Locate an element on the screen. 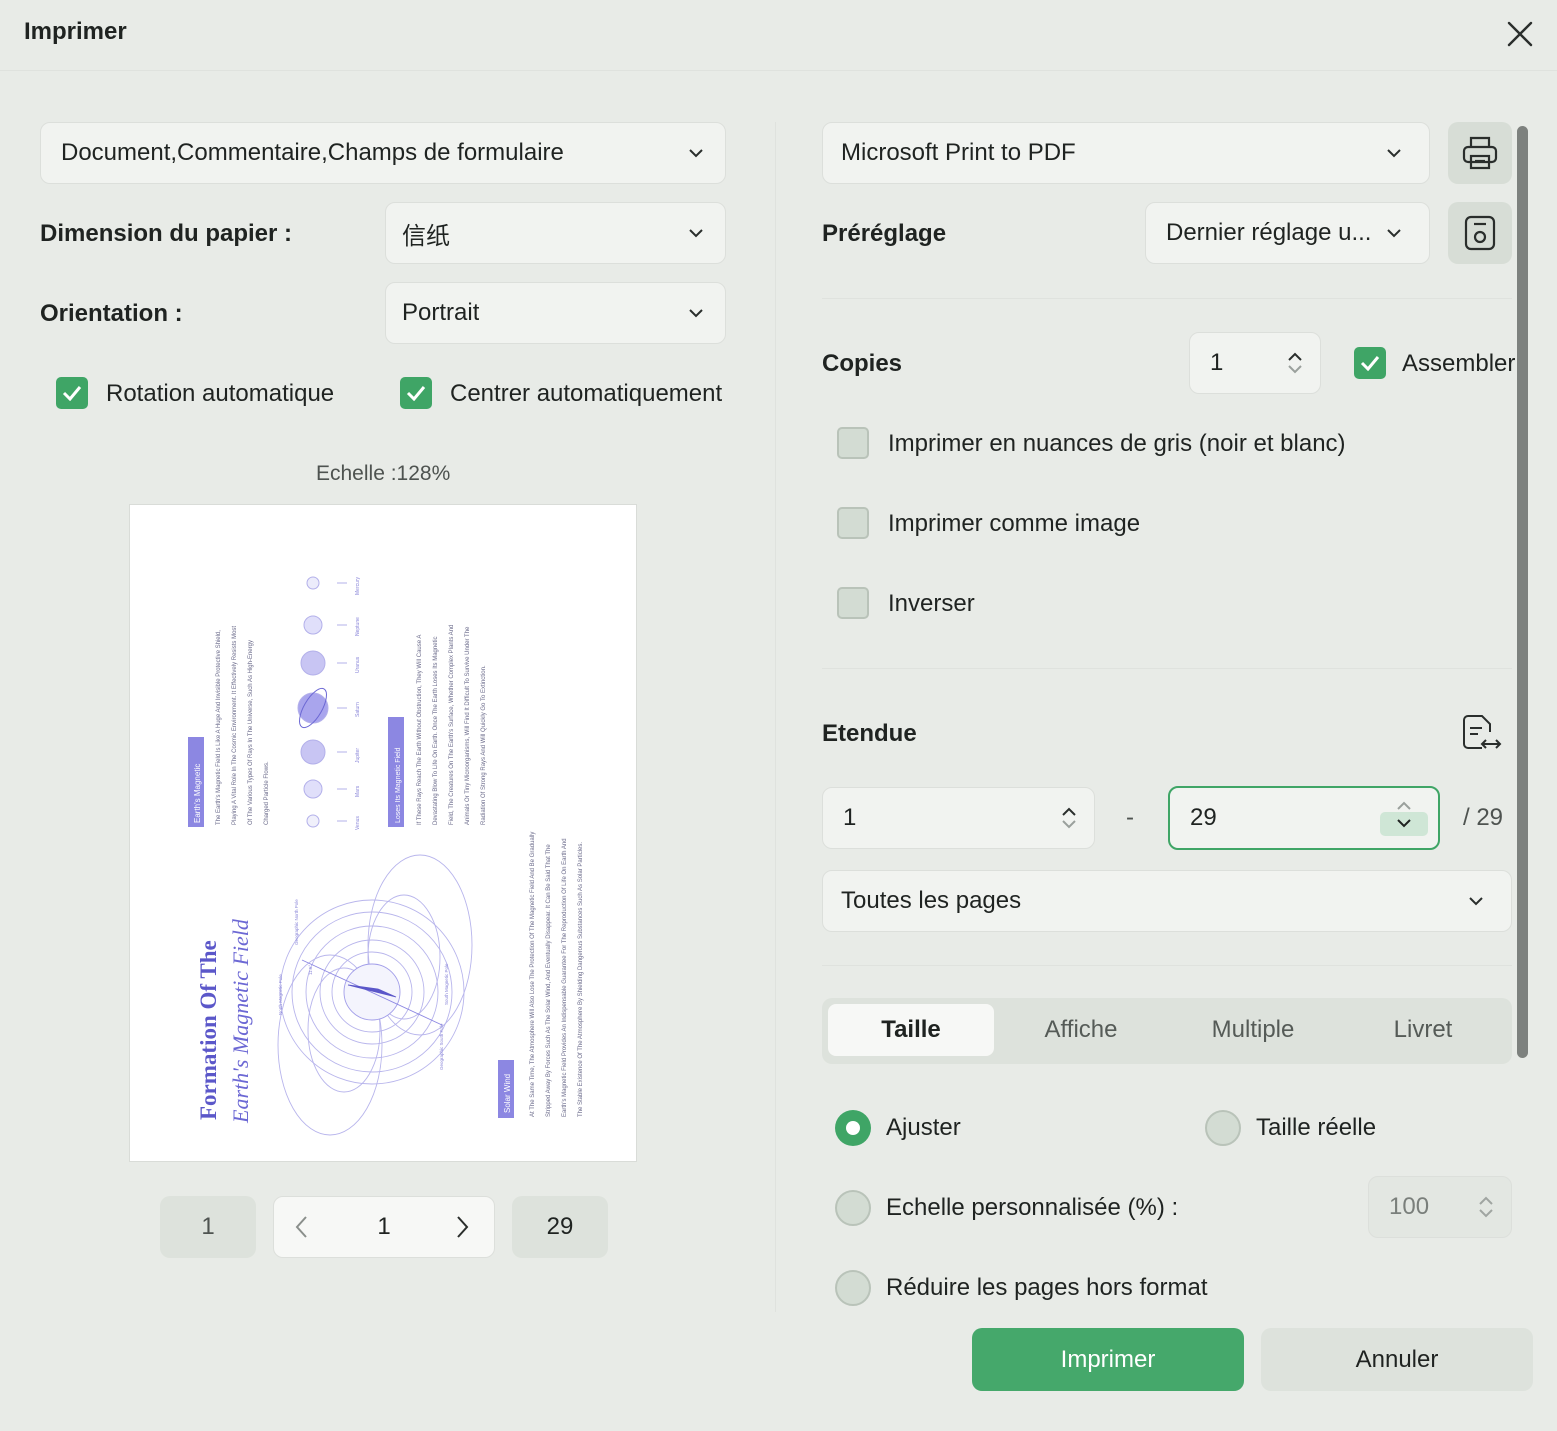  reverse-checkbox is located at coordinates (853, 603).